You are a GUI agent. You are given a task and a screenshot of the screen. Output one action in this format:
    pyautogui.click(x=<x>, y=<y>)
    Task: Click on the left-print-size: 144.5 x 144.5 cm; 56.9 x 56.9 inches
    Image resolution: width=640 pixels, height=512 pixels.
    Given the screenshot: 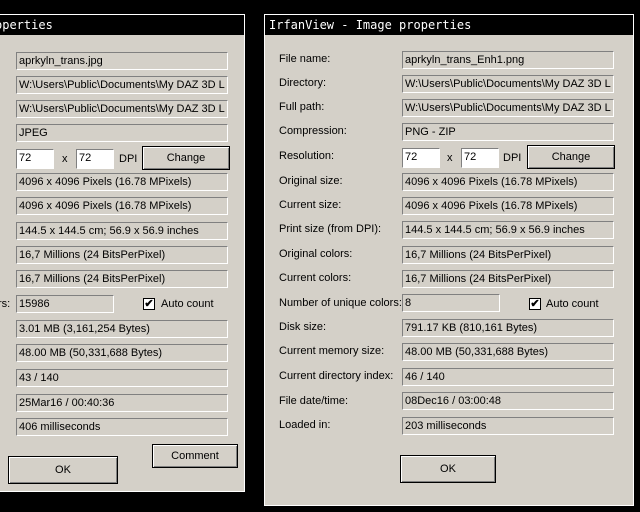 What is the action you would take?
    pyautogui.click(x=122, y=231)
    